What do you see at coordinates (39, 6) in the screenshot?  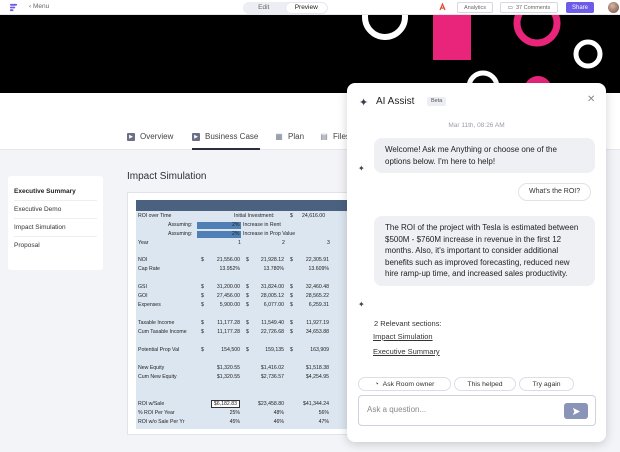 I see `menu-link: ‹ Menu` at bounding box center [39, 6].